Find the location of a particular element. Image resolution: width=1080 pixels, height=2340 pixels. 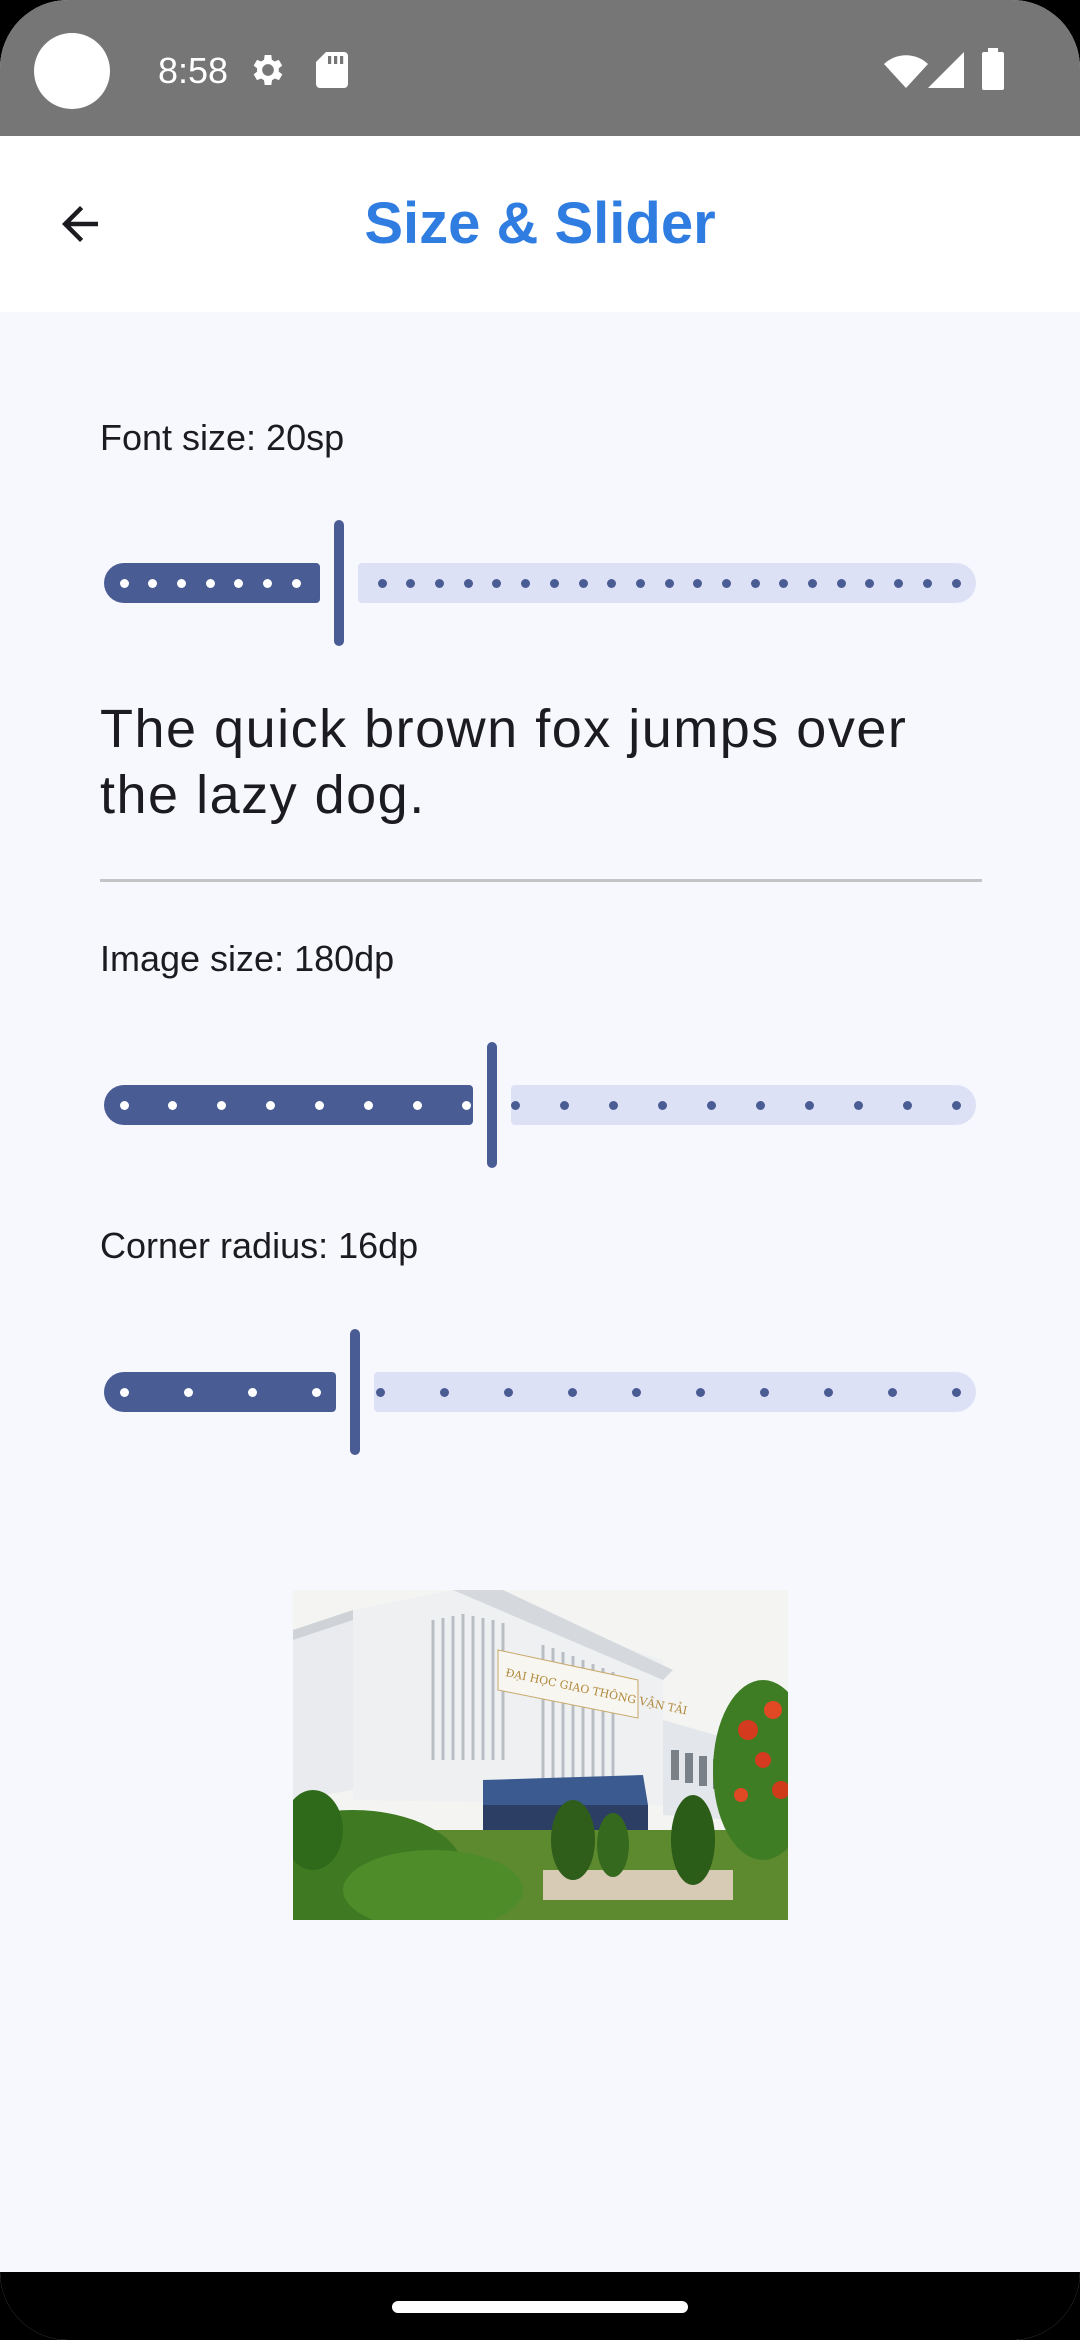

image-size-slider is located at coordinates (540, 1105).